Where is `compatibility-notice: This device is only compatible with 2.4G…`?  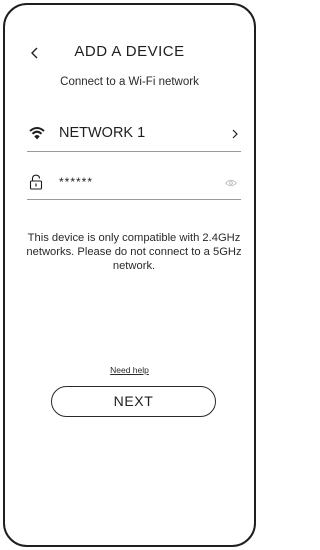
compatibility-notice: This device is only compatible with 2.4G… is located at coordinates (134, 252).